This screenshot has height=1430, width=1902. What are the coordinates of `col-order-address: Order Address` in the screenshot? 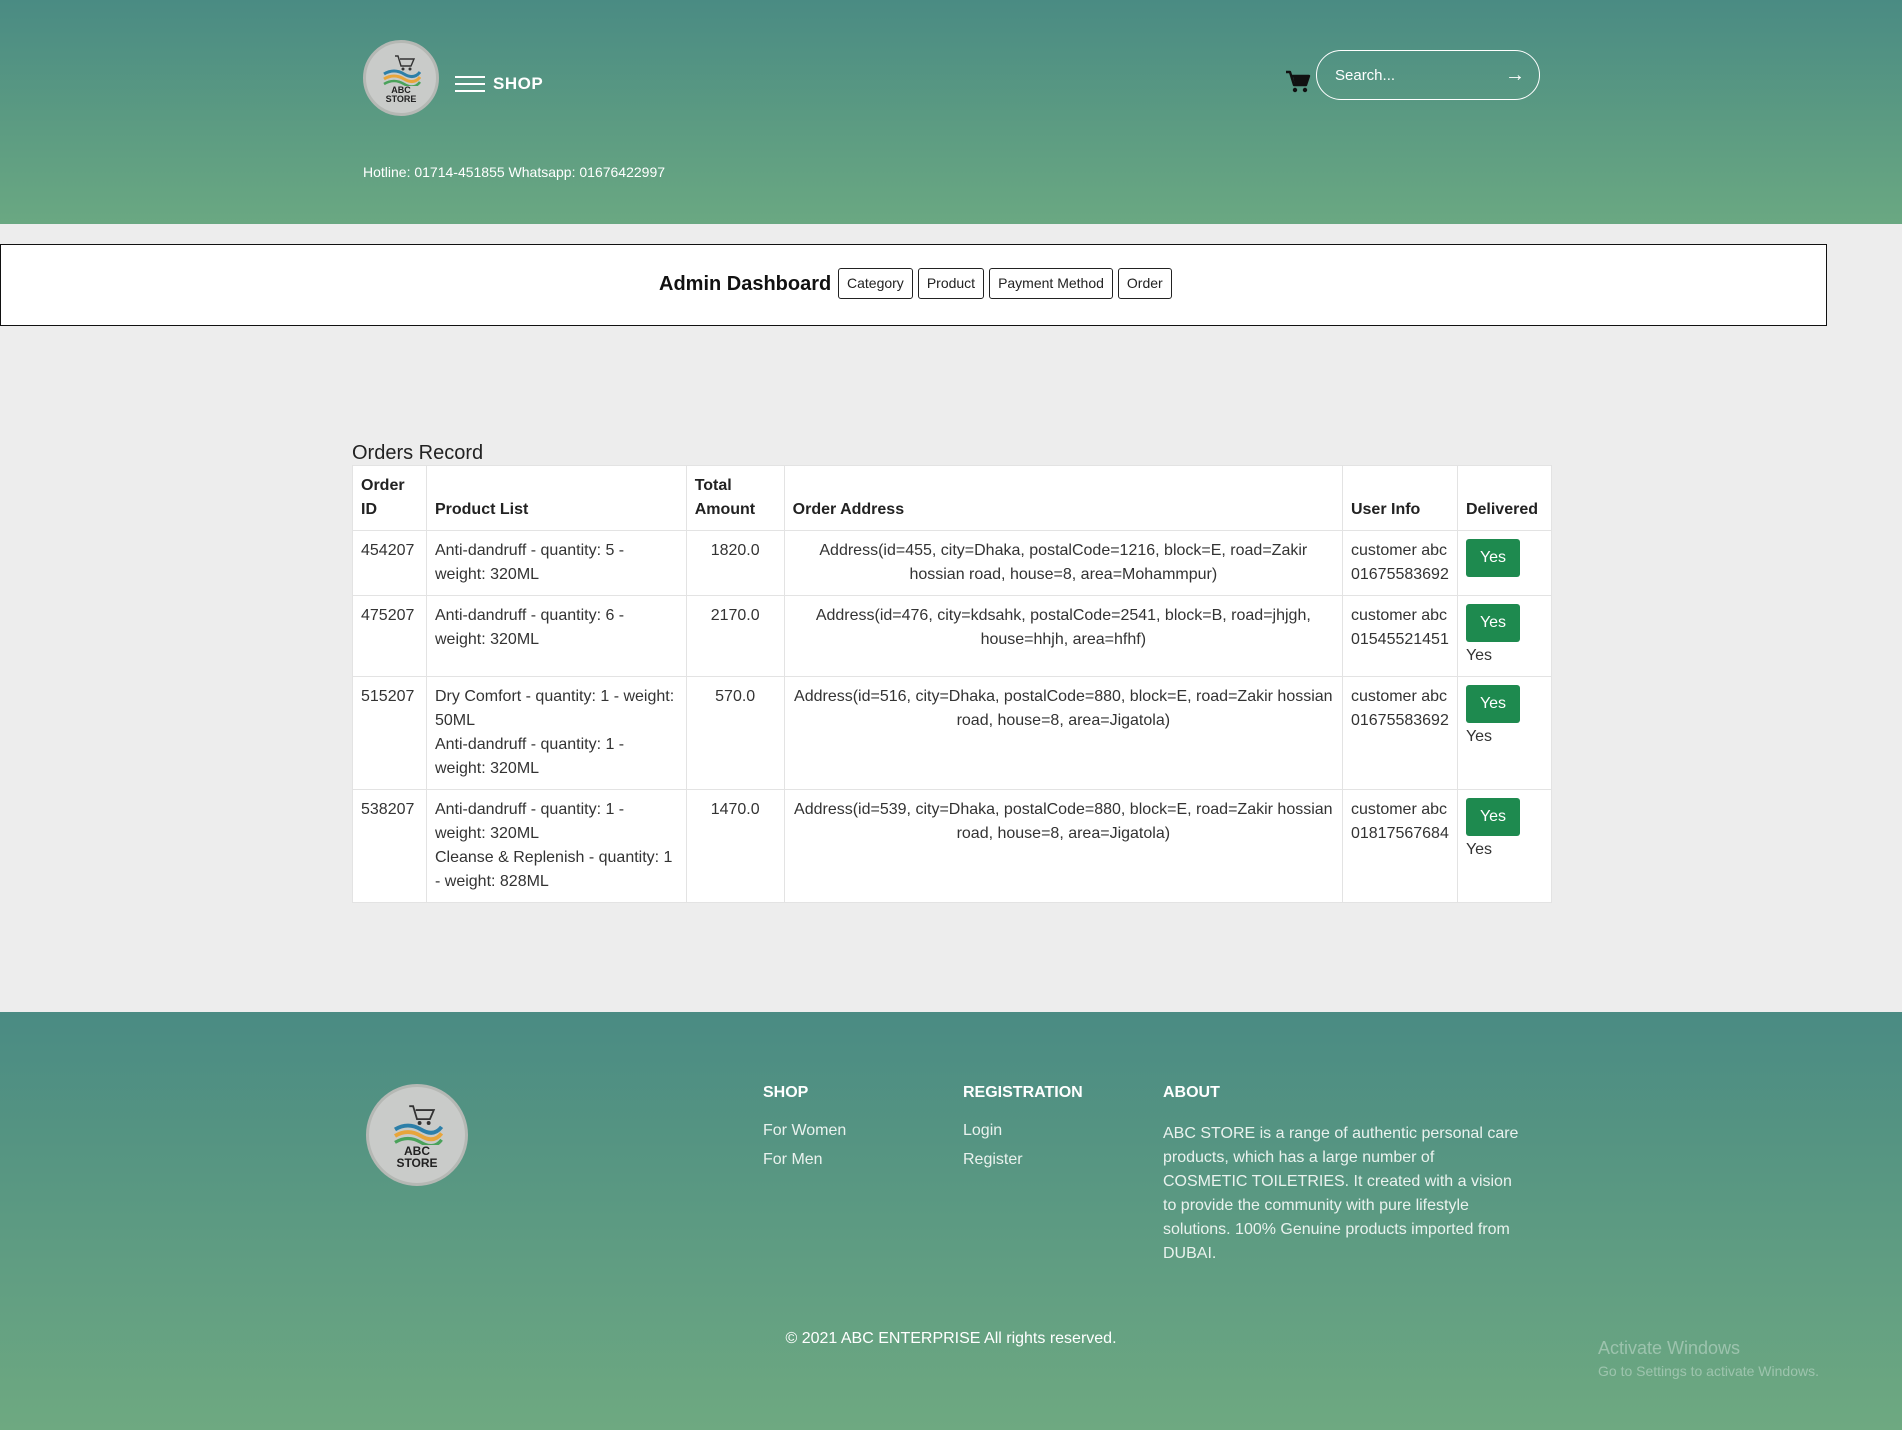 It's located at (1063, 498).